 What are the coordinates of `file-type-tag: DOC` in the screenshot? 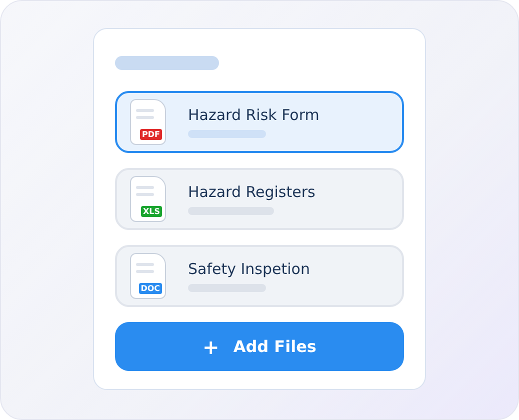 It's located at (150, 288).